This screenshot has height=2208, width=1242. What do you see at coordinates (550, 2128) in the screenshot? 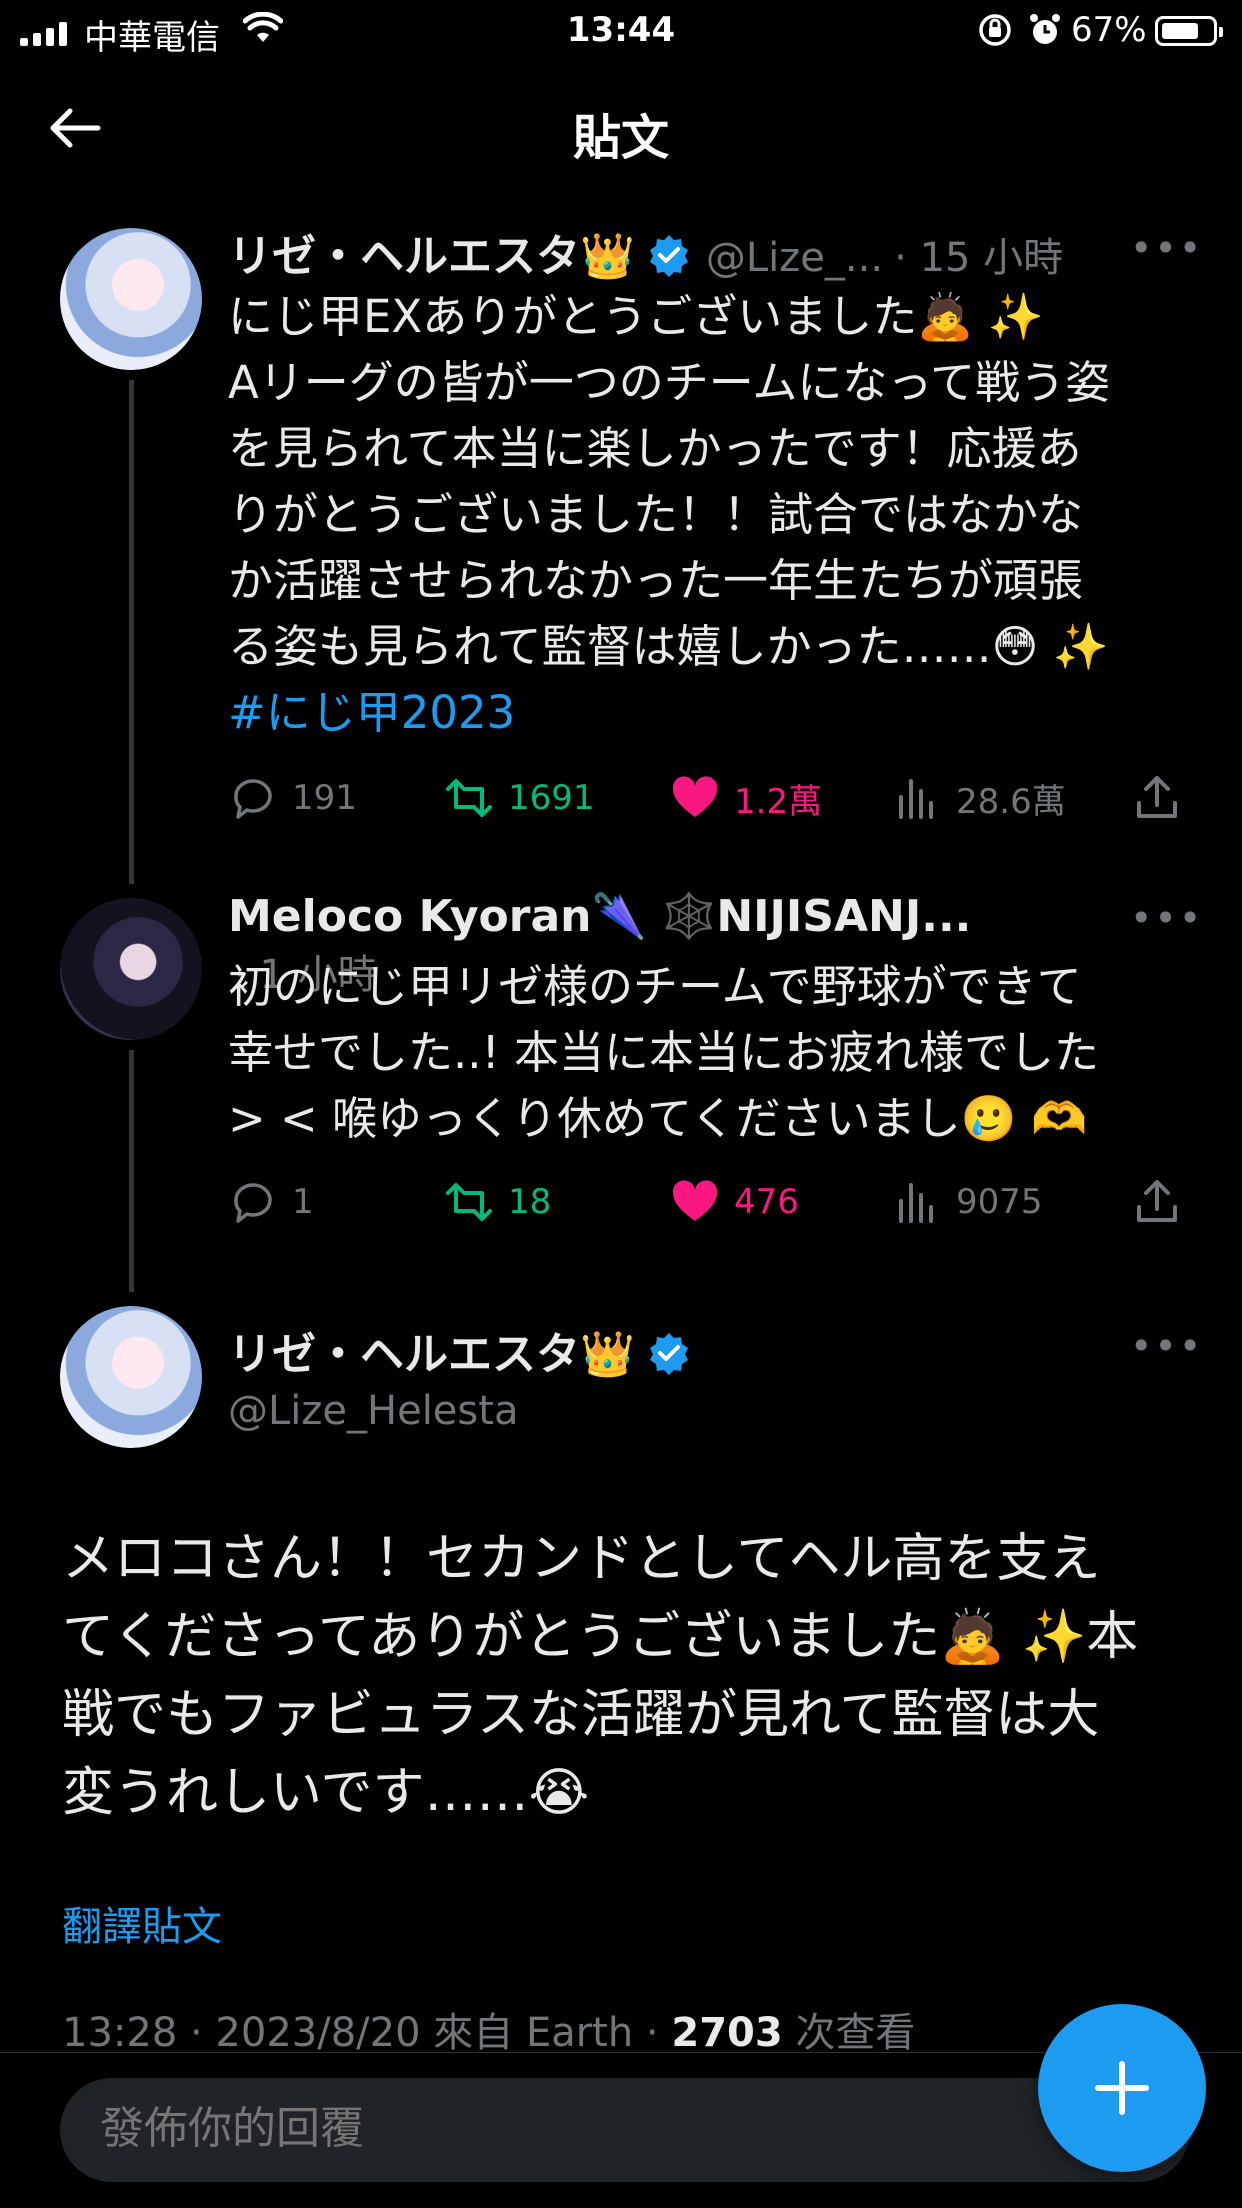
I see `reply-input` at bounding box center [550, 2128].